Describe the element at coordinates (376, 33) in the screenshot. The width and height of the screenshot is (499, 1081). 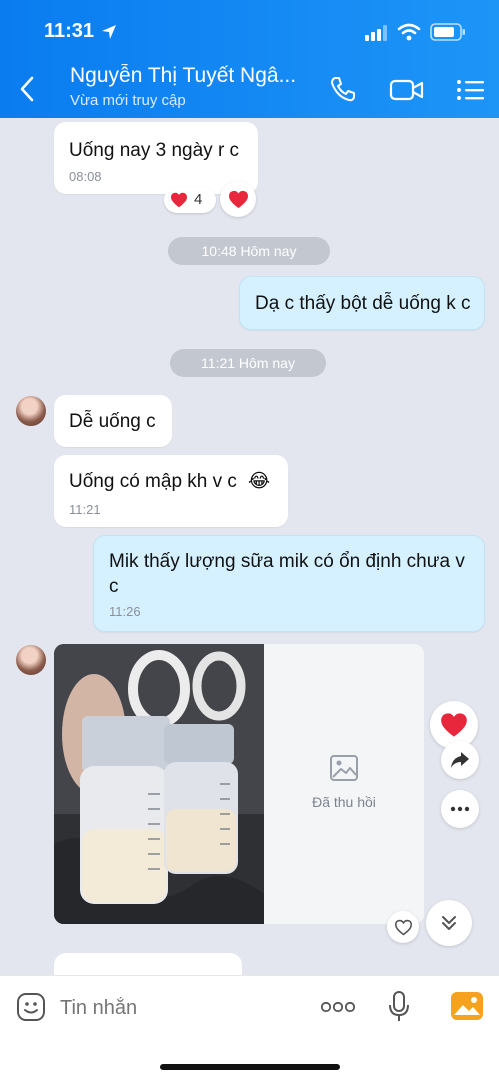
I see `signal-icon` at that location.